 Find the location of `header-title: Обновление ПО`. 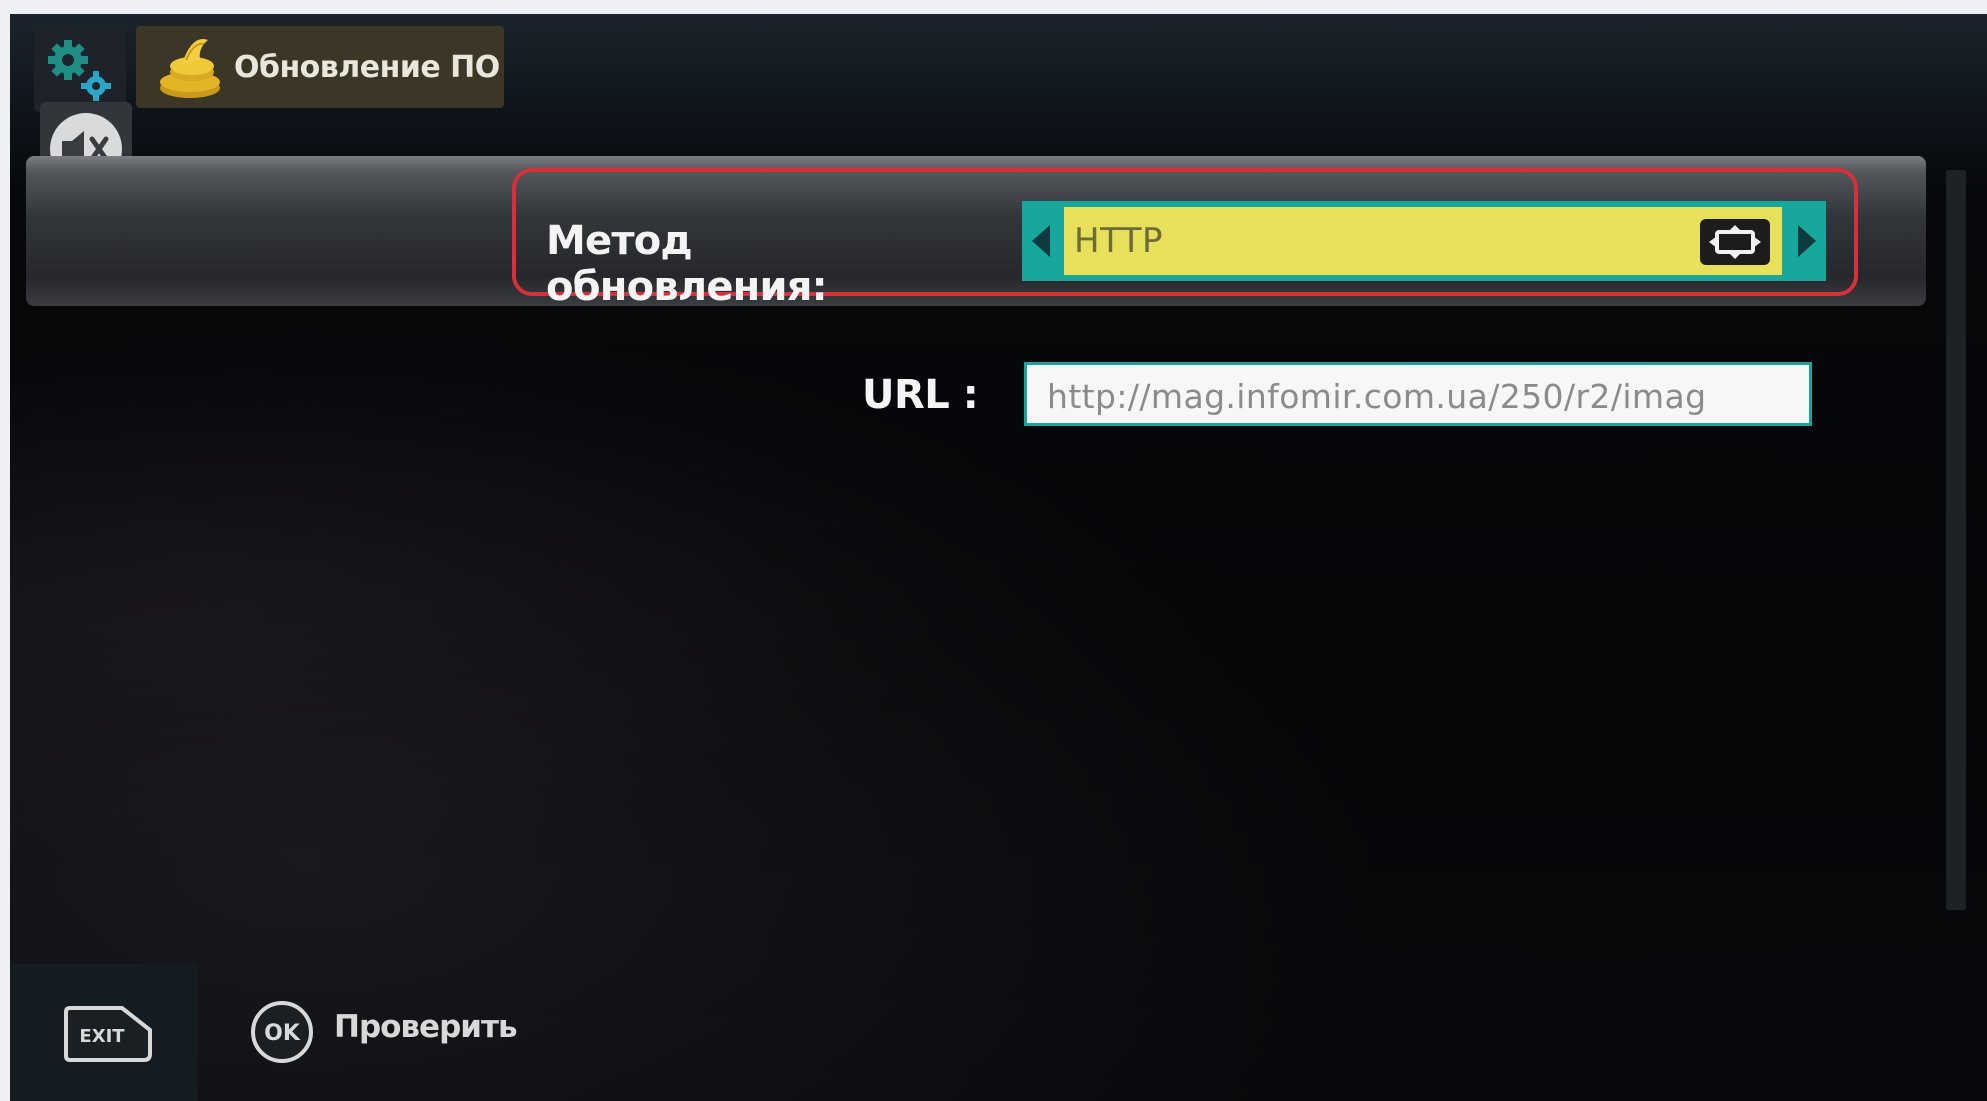

header-title: Обновление ПО is located at coordinates (367, 67).